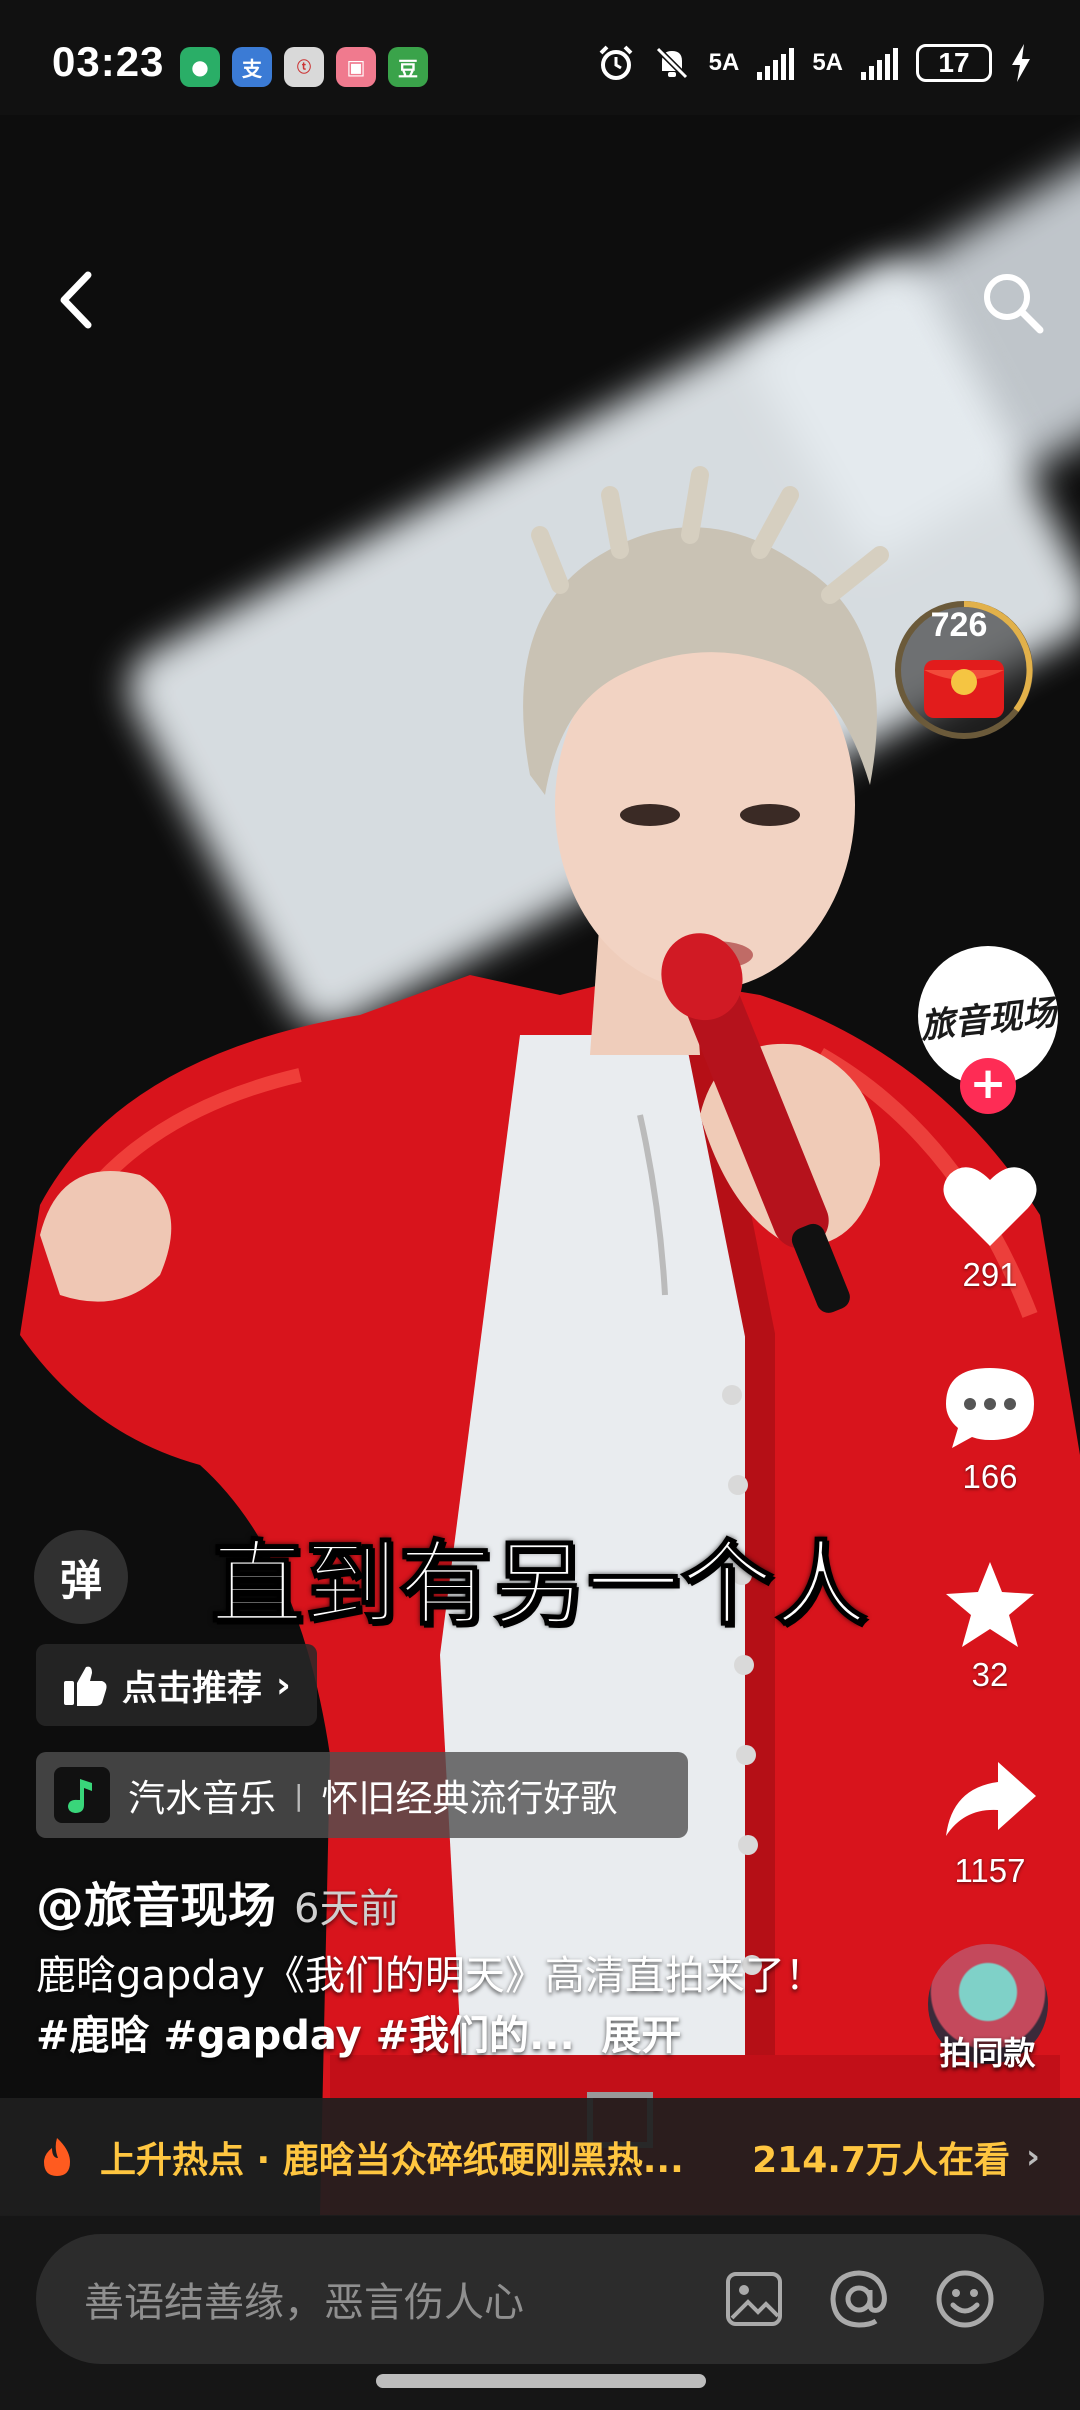 This screenshot has height=2410, width=1080. What do you see at coordinates (347, 1909) in the screenshot?
I see `posted-time: 6天前` at bounding box center [347, 1909].